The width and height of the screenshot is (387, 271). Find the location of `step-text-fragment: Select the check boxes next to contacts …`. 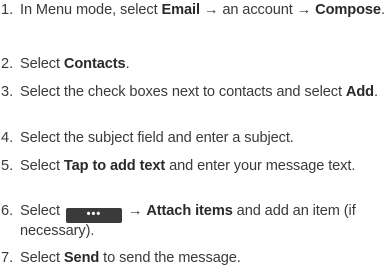

step-text-fragment: Select the check boxes next to contacts … is located at coordinates (183, 92).